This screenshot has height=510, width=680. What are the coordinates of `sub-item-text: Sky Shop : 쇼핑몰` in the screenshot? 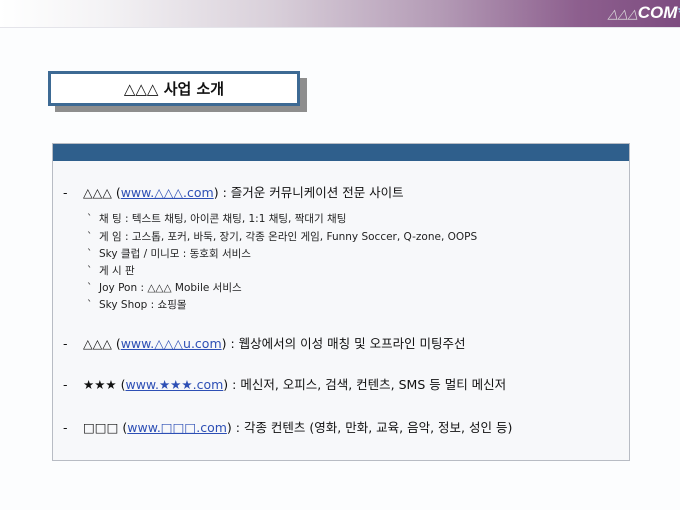 It's located at (143, 305).